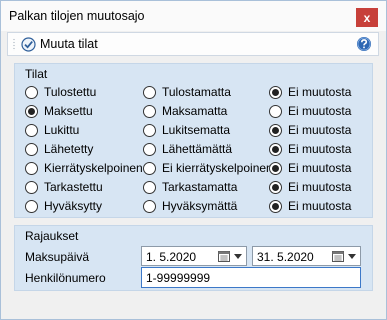  Describe the element at coordinates (193, 44) in the screenshot. I see `toolbar: Muuta tilat` at that location.